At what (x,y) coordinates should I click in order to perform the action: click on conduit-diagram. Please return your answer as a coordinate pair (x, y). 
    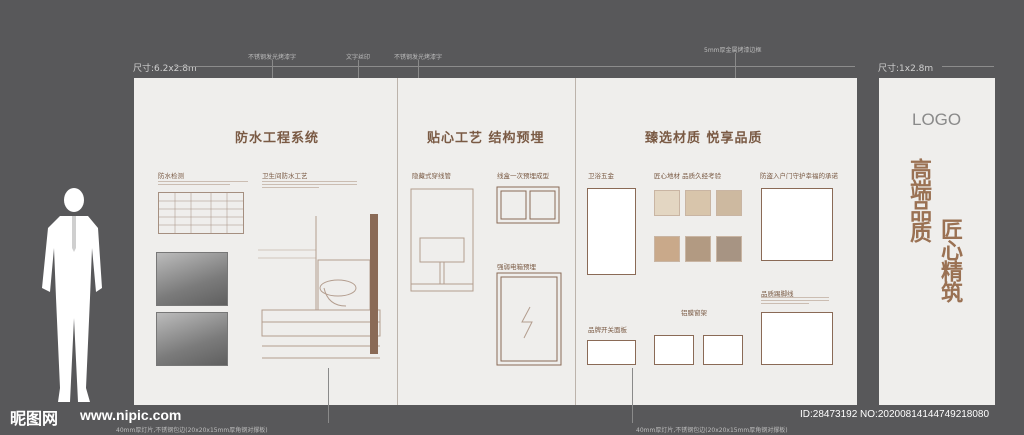
    Looking at the image, I should click on (442, 240).